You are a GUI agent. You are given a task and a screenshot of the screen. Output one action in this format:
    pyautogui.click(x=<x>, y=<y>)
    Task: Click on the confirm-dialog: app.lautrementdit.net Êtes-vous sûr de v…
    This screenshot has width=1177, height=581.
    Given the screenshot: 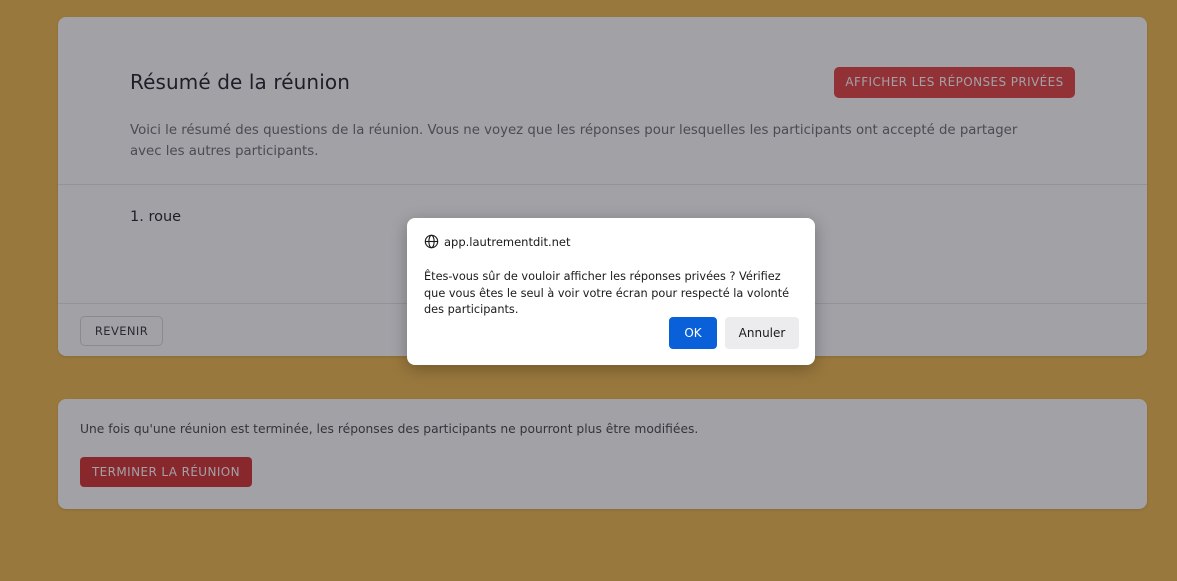 What is the action you would take?
    pyautogui.click(x=611, y=291)
    